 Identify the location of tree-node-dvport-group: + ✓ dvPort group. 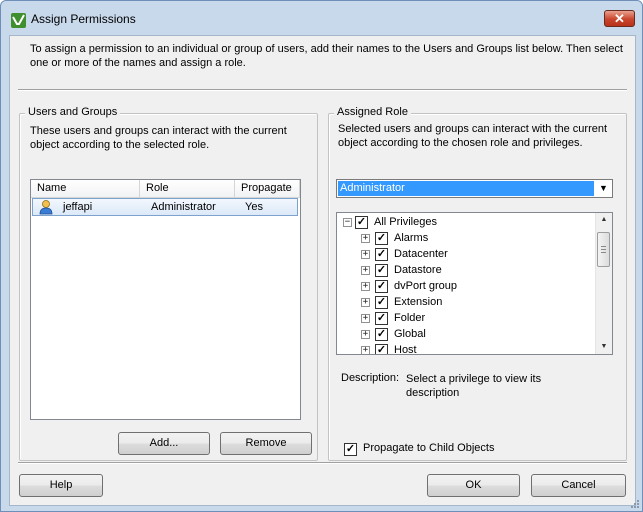
(409, 286).